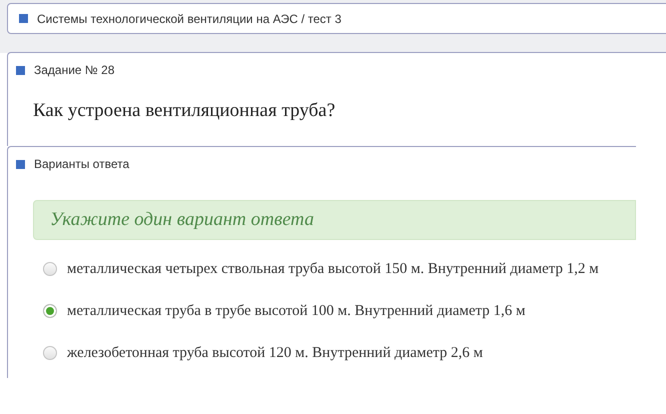 The height and width of the screenshot is (414, 666). What do you see at coordinates (189, 19) in the screenshot?
I see `section-title: Системы технологической вентиляции на АЭС / тест 3` at bounding box center [189, 19].